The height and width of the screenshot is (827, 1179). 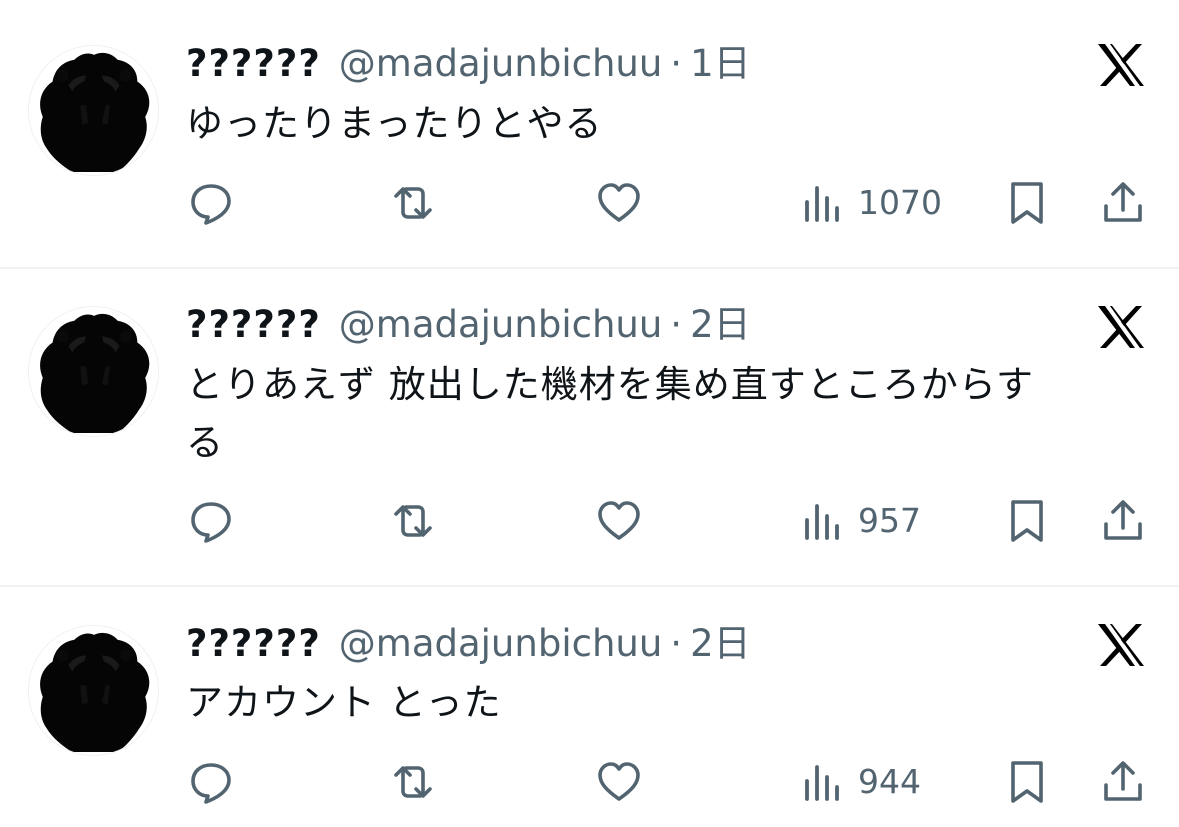 I want to click on timestamp: 1日, so click(x=720, y=64).